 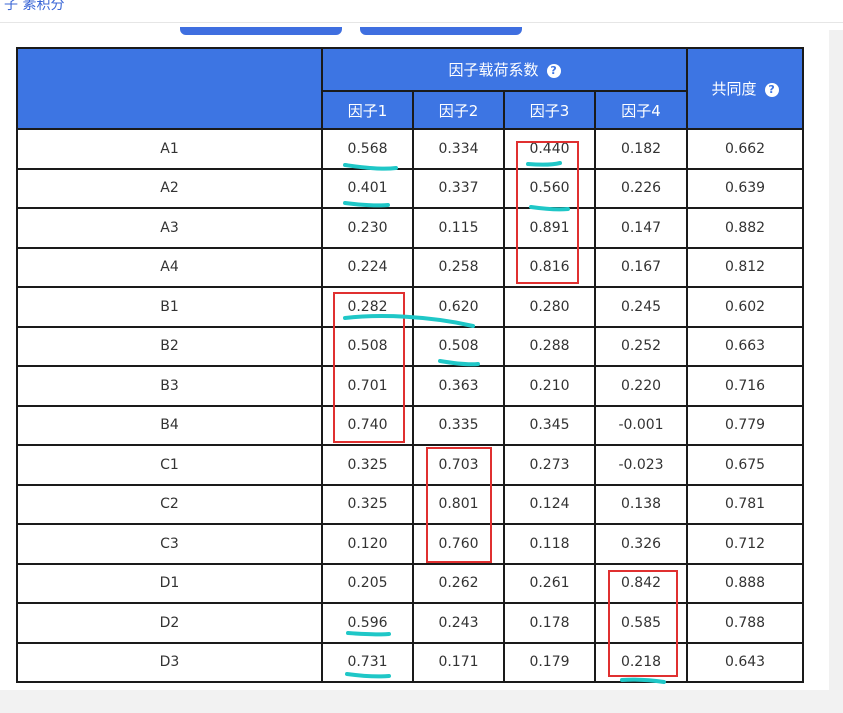 I want to click on row-label-header, so click(x=169, y=88).